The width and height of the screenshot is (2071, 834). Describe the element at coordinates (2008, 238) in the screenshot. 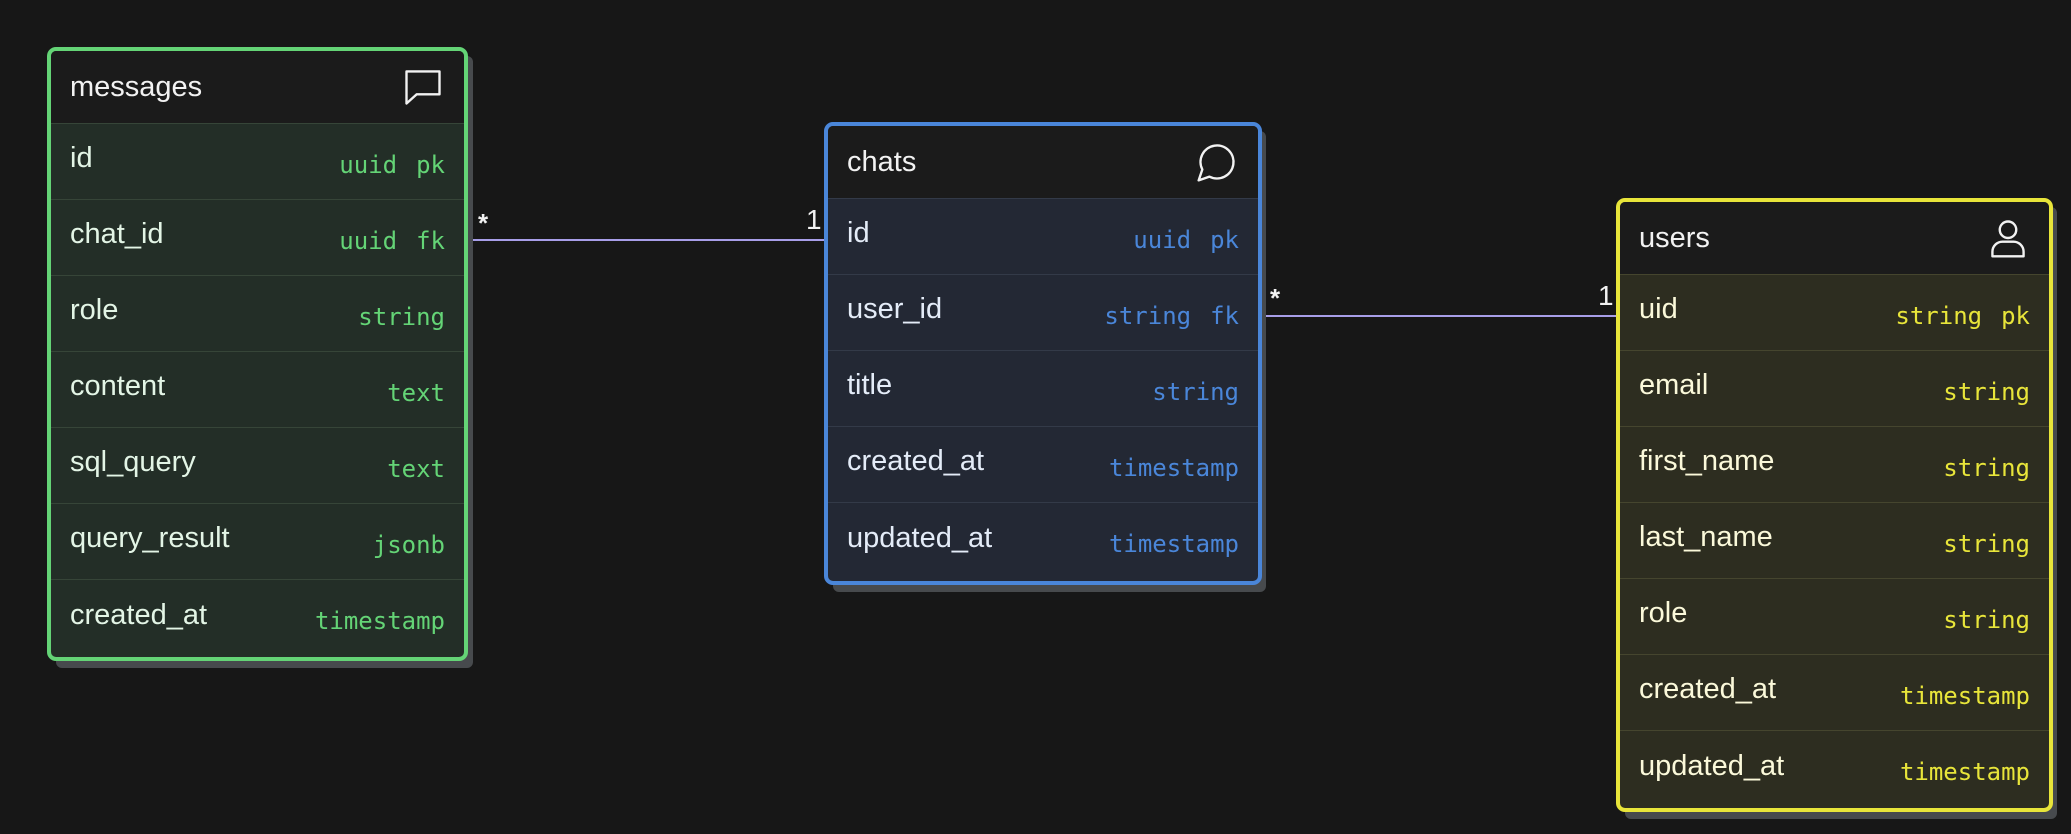

I see `user-icon` at that location.